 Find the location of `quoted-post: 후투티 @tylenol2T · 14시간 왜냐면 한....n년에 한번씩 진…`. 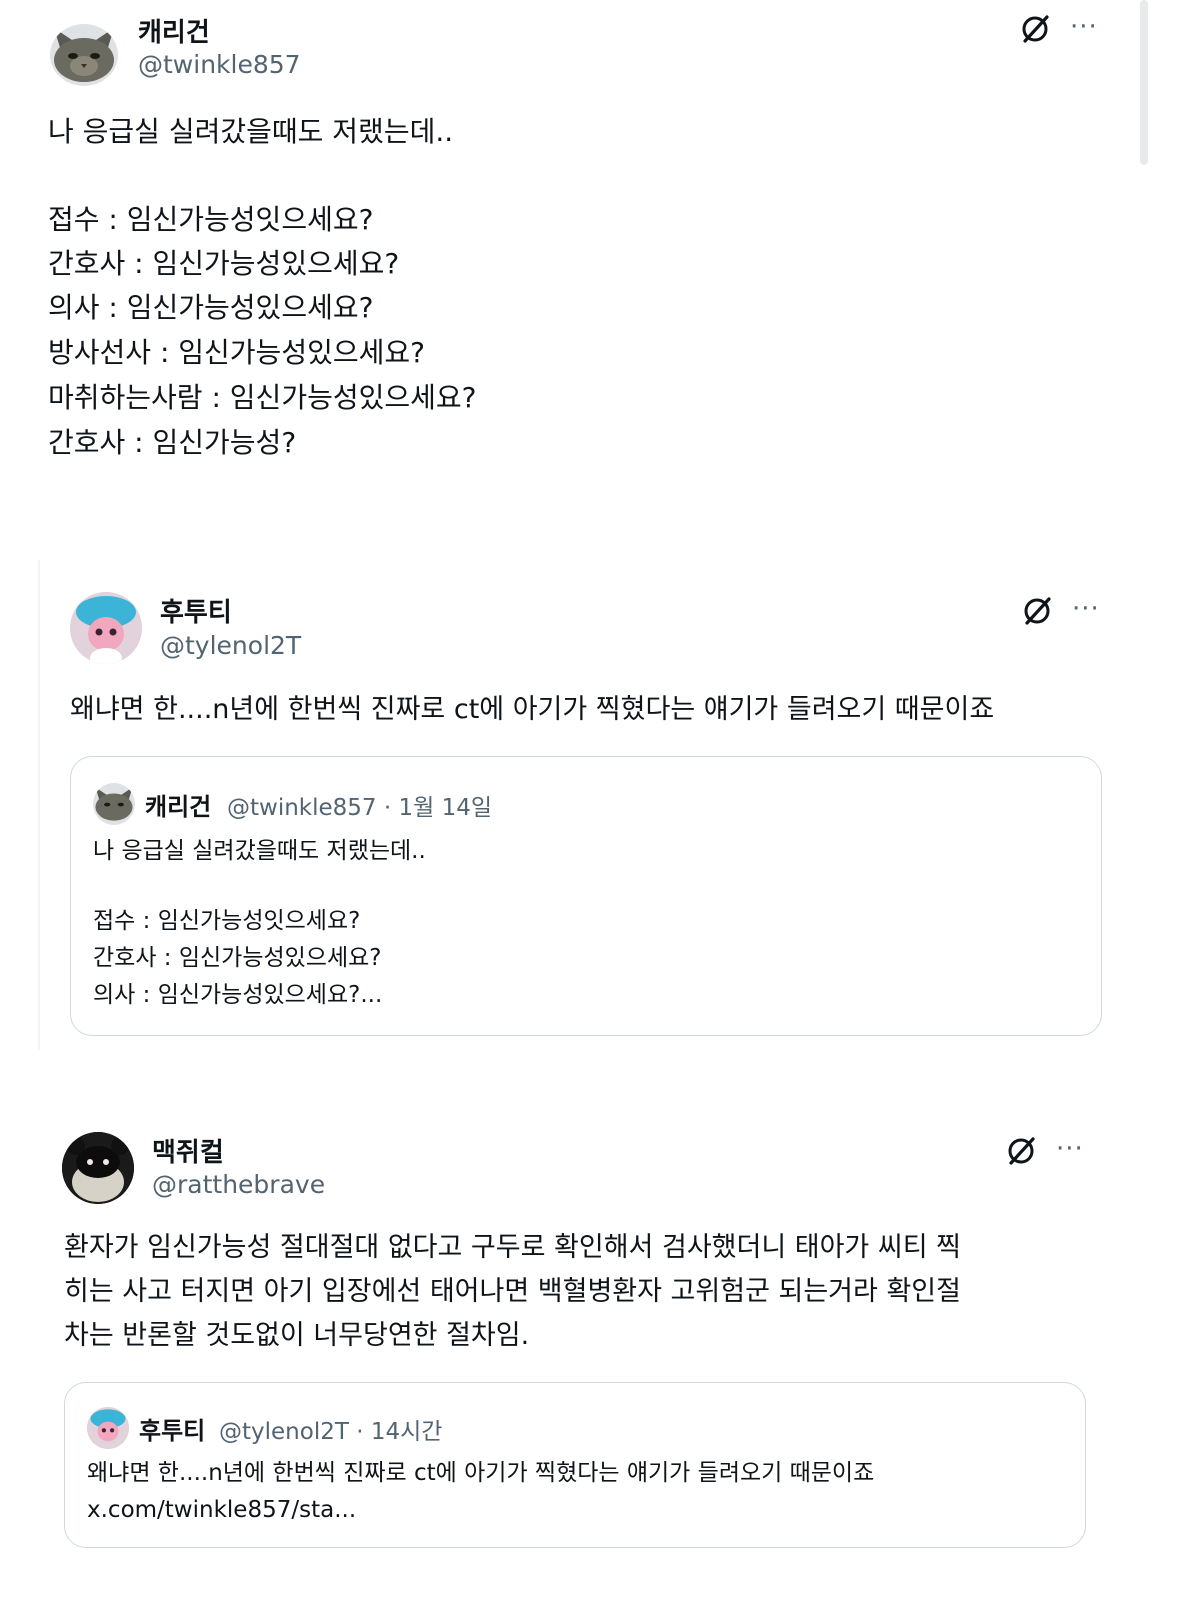

quoted-post: 후투티 @tylenol2T · 14시간 왜냐면 한....n년에 한번씩 진… is located at coordinates (575, 1465).